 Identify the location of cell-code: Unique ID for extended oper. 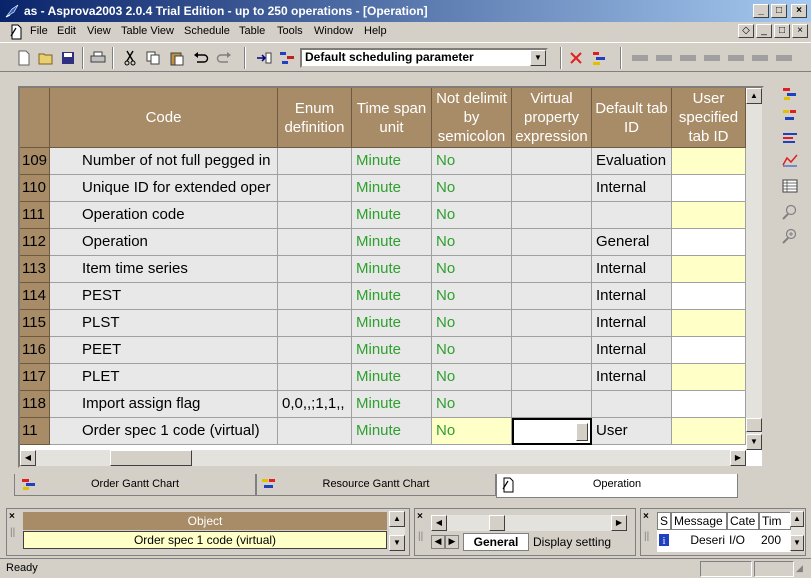
(164, 188).